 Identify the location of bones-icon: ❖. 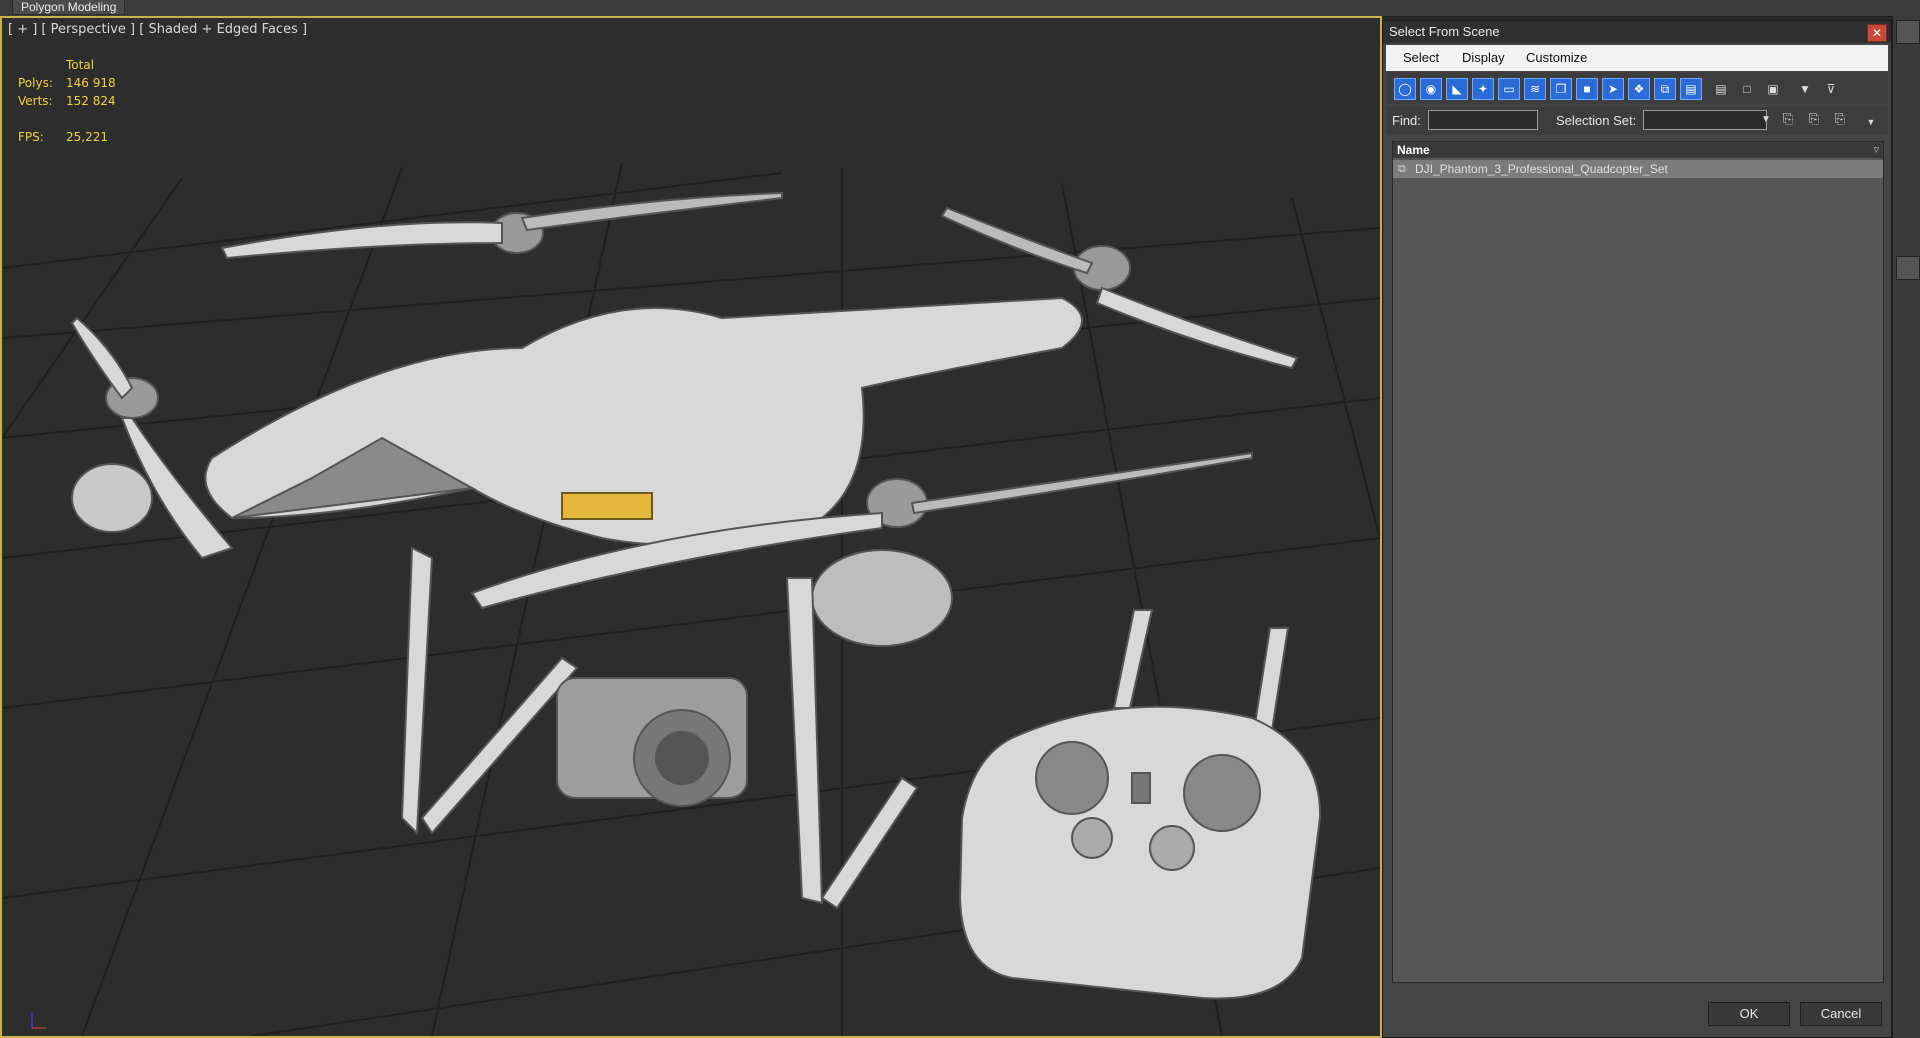
(1639, 89).